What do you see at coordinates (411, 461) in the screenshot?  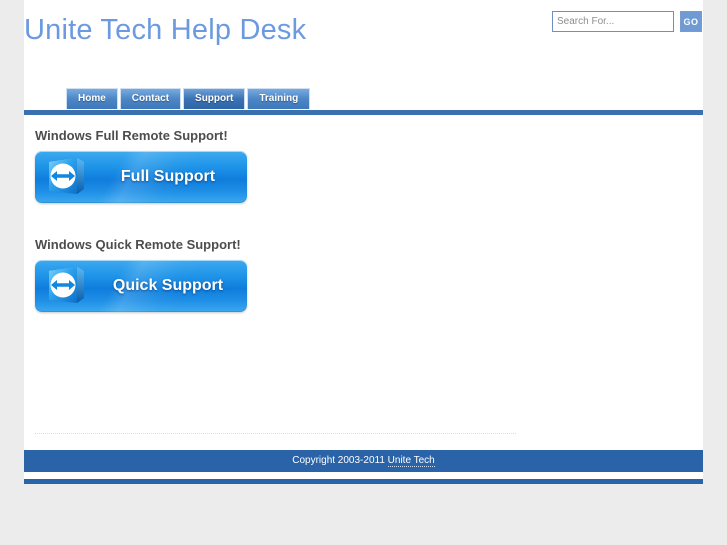 I see `footer-company-link: Unite Tech` at bounding box center [411, 461].